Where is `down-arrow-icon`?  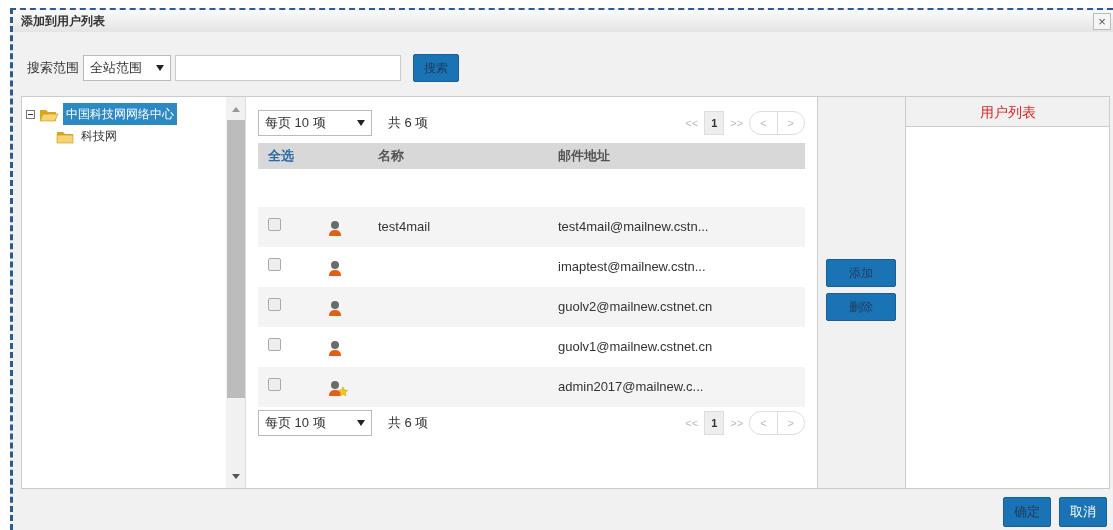
down-arrow-icon is located at coordinates (235, 477).